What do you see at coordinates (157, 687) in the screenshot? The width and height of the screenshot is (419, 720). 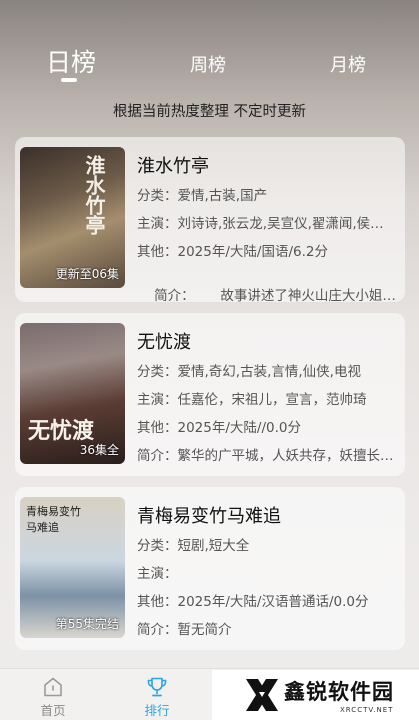 I see `trophy-icon` at bounding box center [157, 687].